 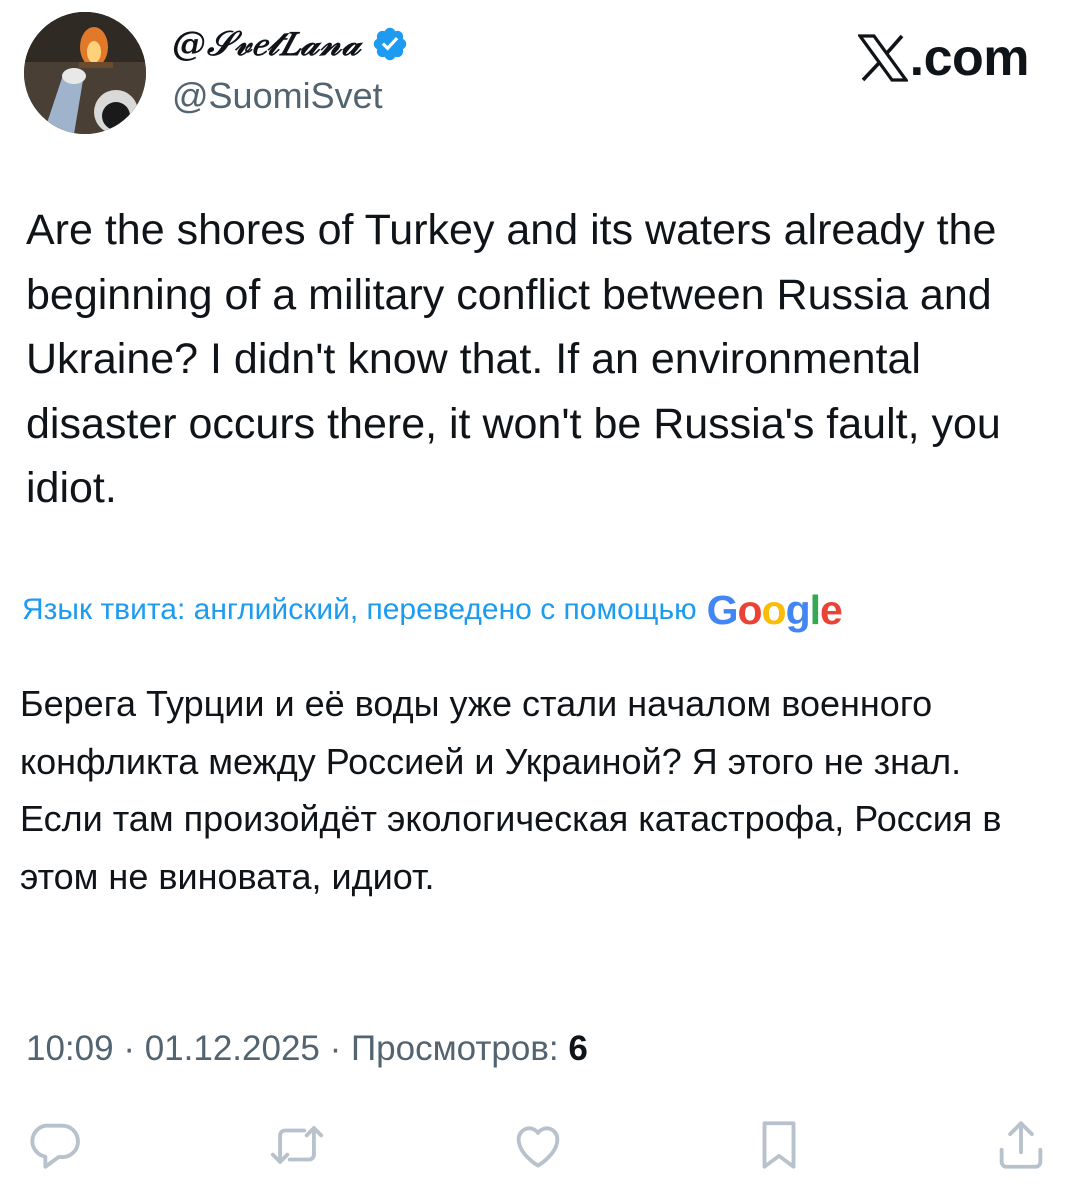 I want to click on x-brand: .com, so click(x=943, y=58).